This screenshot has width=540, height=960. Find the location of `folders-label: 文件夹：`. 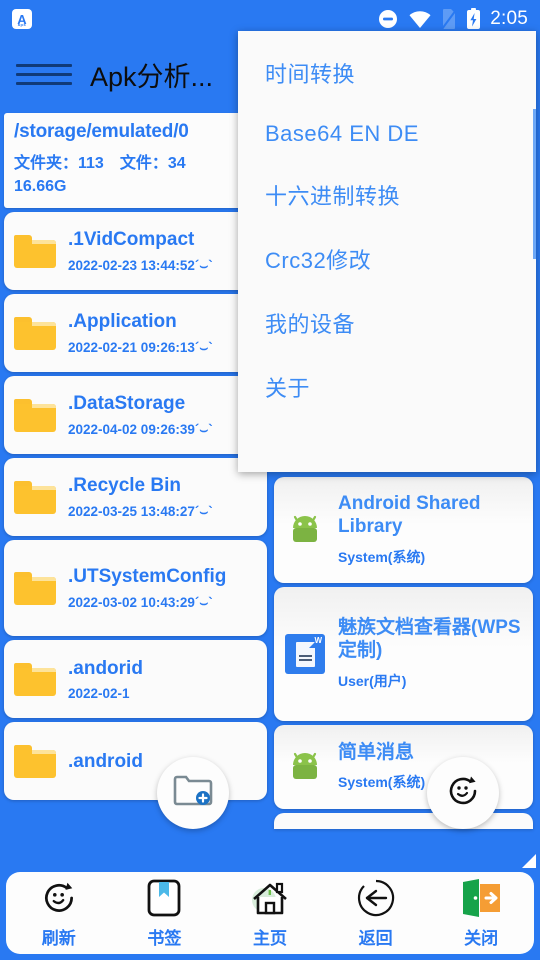

folders-label: 文件夹： is located at coordinates (46, 163).